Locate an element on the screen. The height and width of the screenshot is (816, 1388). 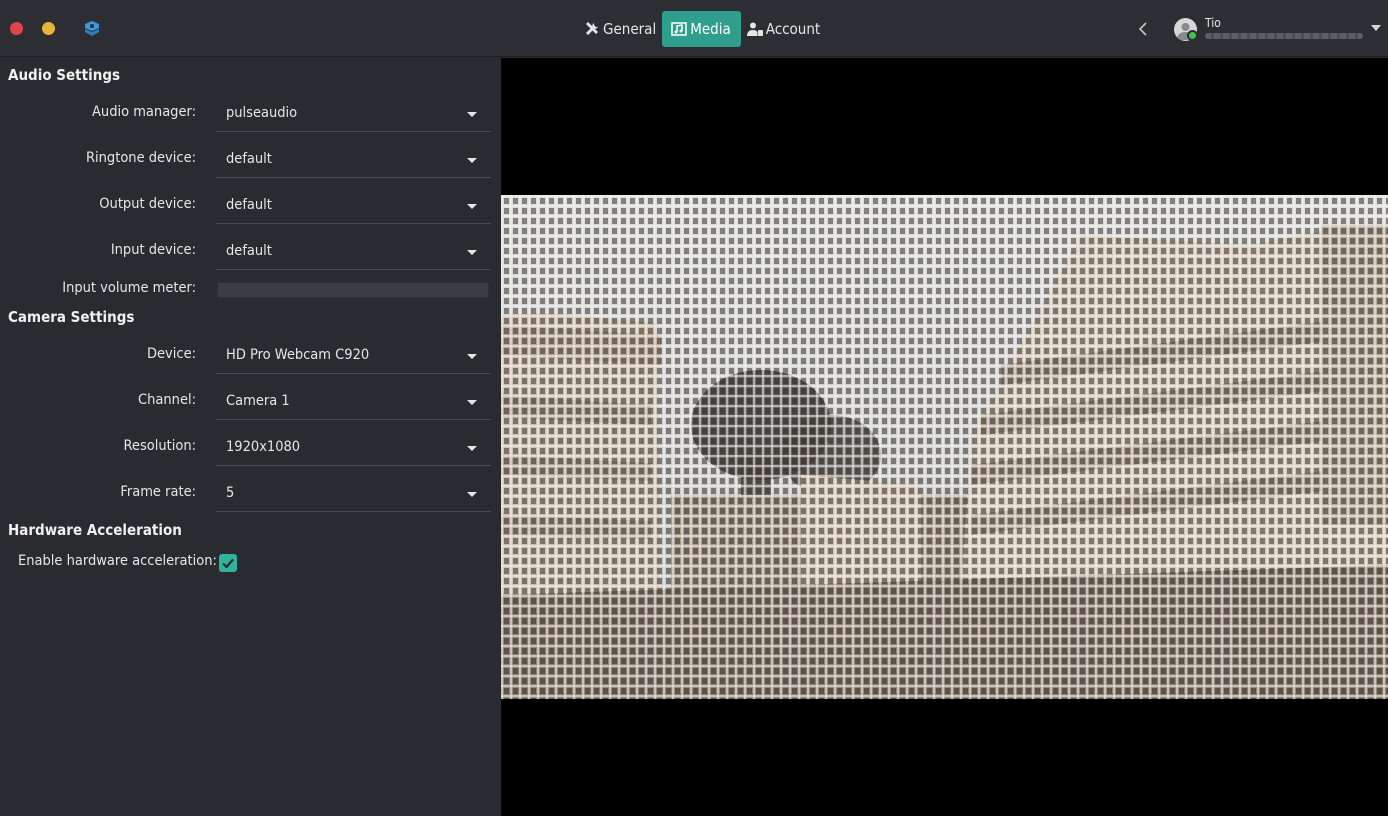
output-device-label: Output device: is located at coordinates (147, 204).